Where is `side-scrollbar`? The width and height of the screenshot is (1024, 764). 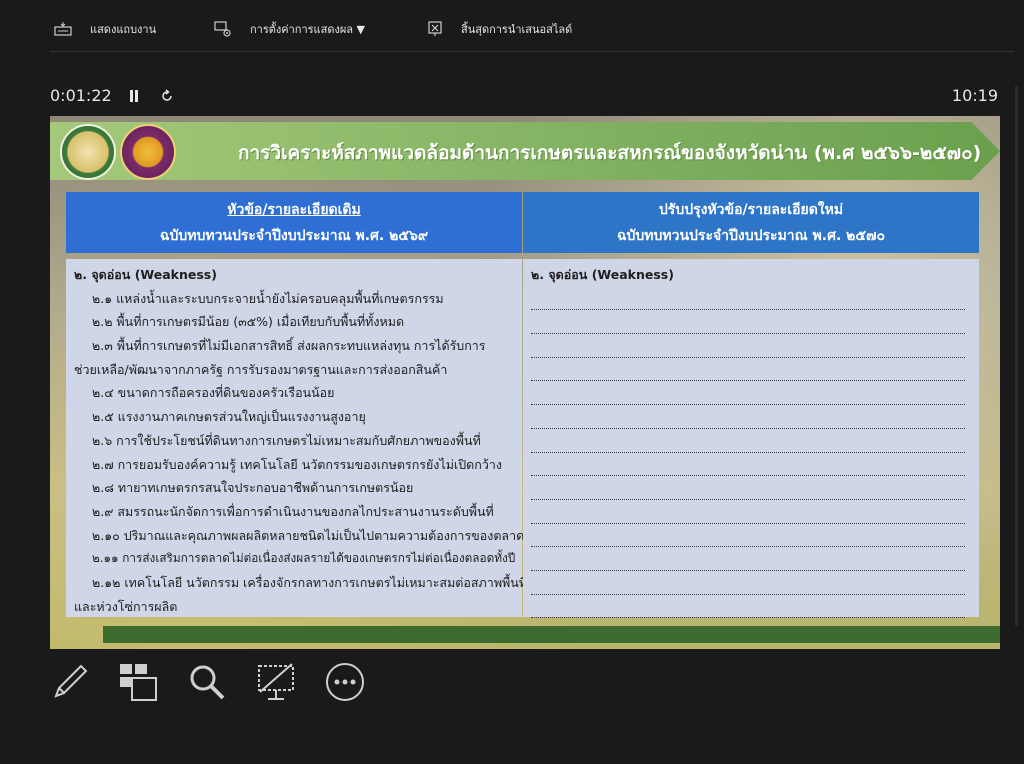 side-scrollbar is located at coordinates (1016, 356).